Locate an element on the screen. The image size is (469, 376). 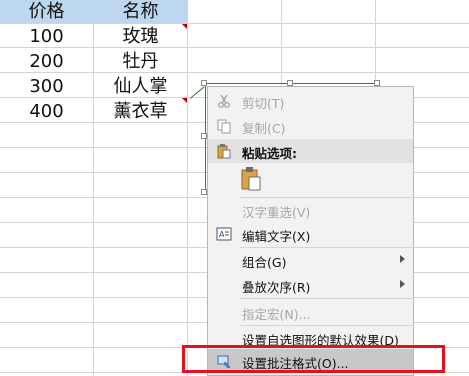
paste-options-label: 粘贴选项: is located at coordinates (269, 153).